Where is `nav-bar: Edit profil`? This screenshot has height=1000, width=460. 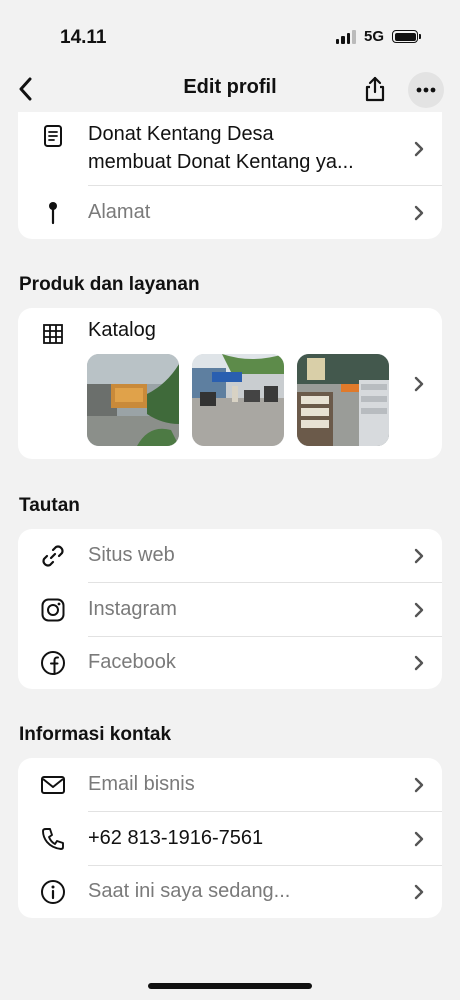
nav-bar: Edit profil is located at coordinates (230, 89).